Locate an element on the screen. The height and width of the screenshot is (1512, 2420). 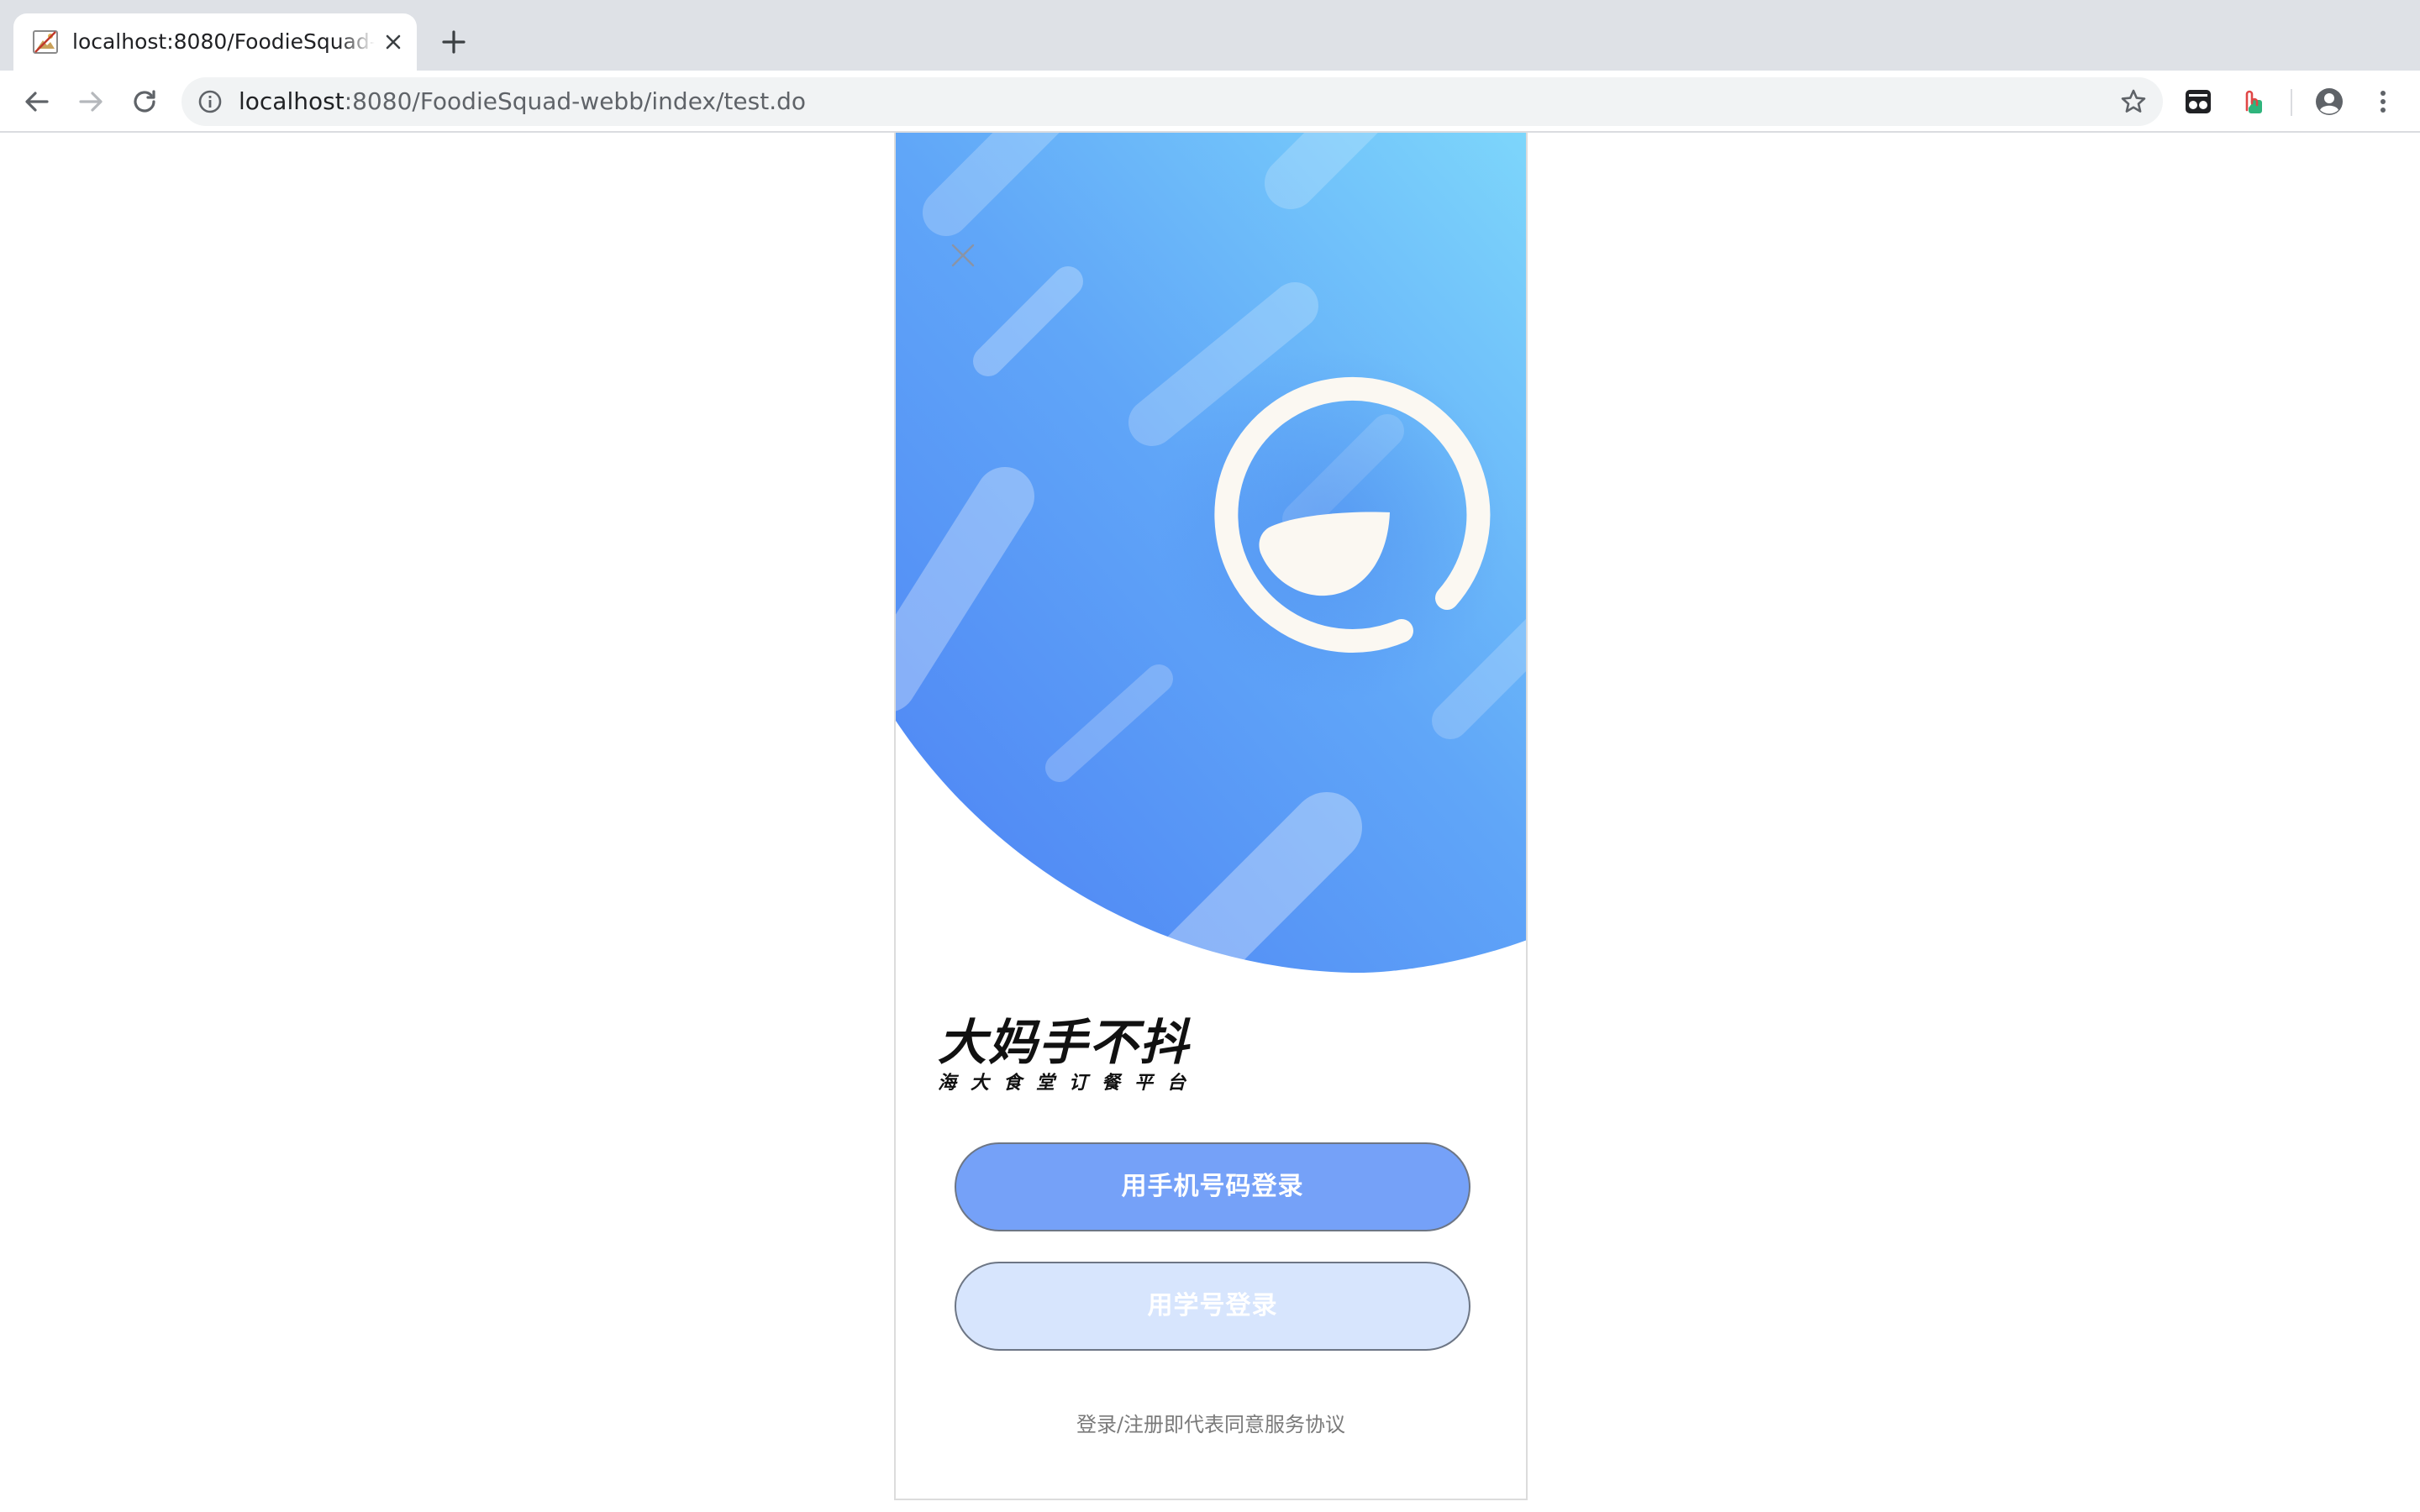
page-favicon-icon is located at coordinates (45, 42).